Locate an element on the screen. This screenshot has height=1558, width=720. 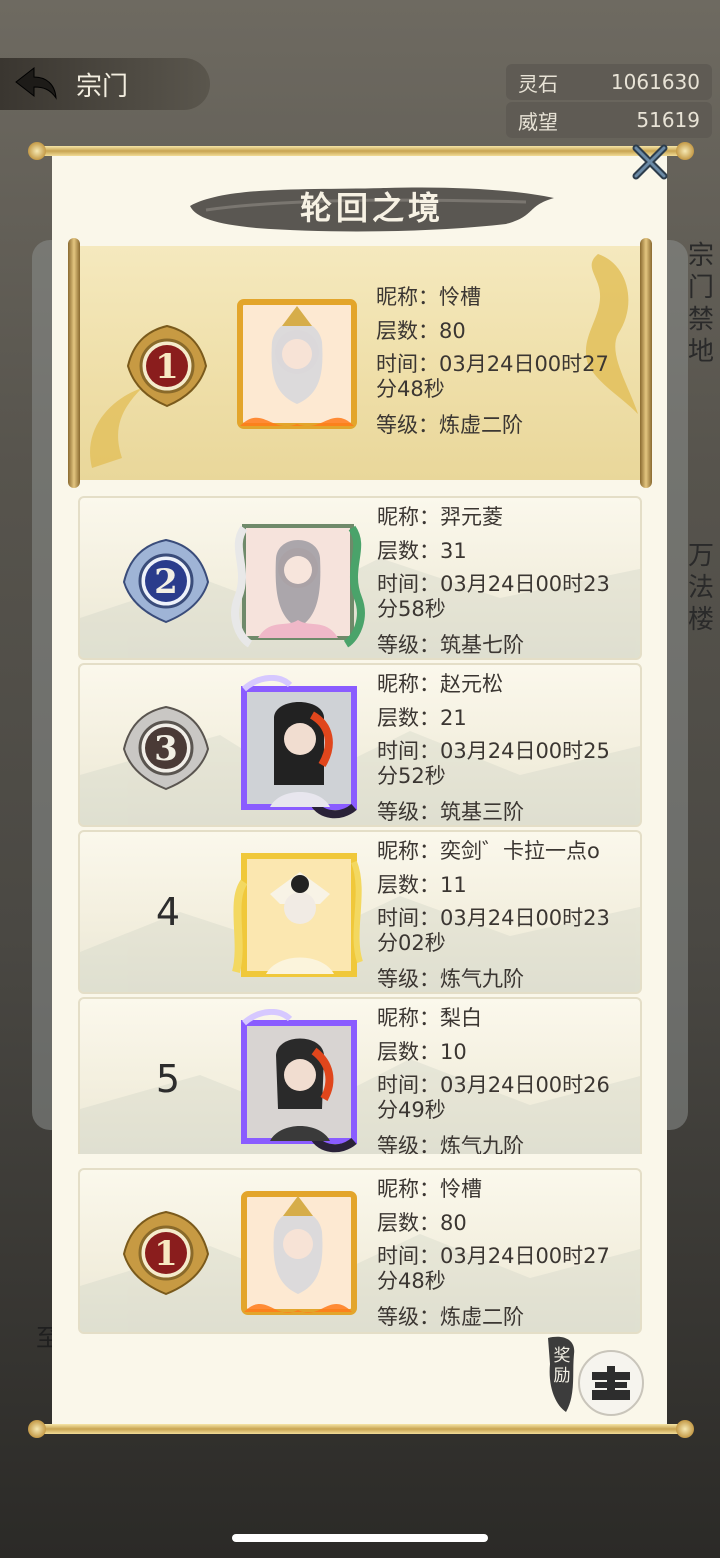
entry-floors: 11 is located at coordinates (453, 885).